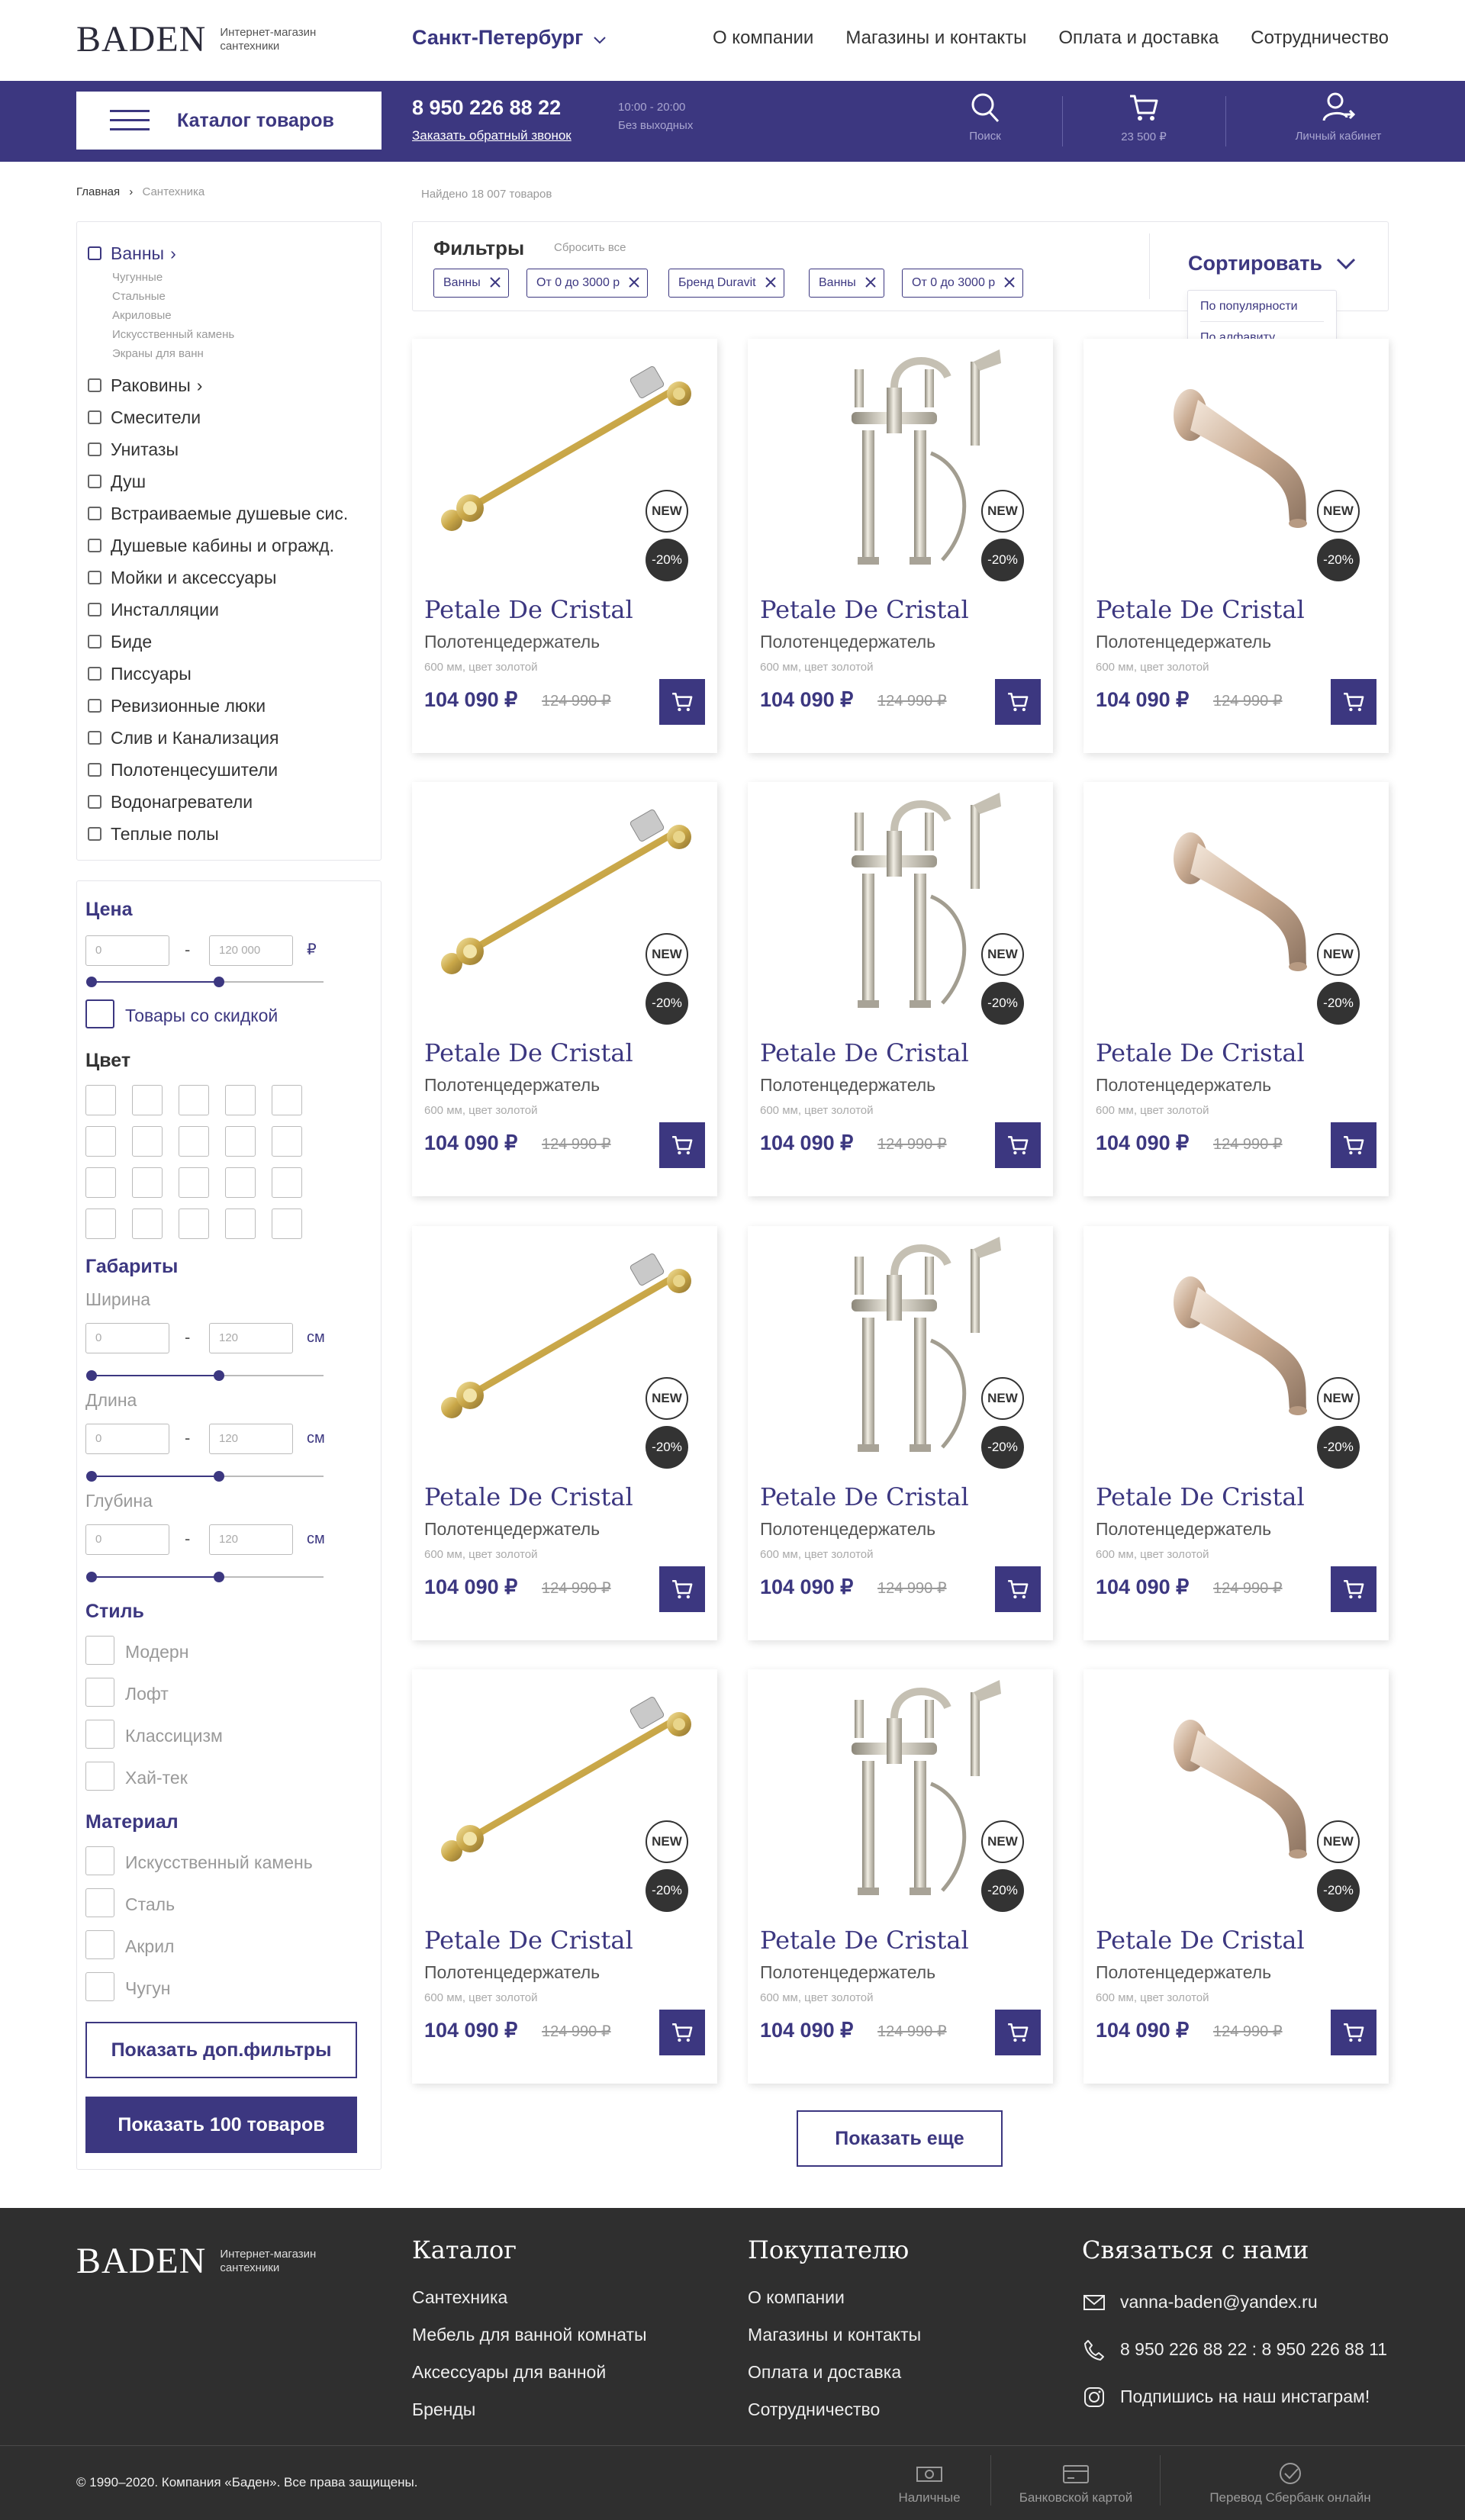  What do you see at coordinates (229, 121) in the screenshot?
I see `catalog-button: Каталог товаров` at bounding box center [229, 121].